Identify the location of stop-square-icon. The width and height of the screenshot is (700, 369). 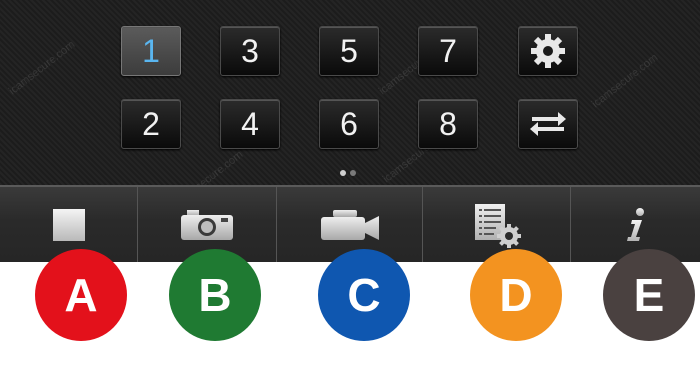
(68, 224).